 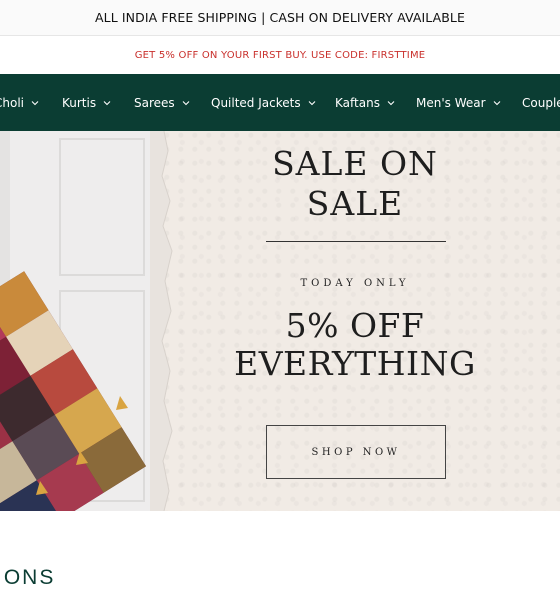 I want to click on nav-item-quilted-jackets: Quilted Jackets, so click(x=263, y=102).